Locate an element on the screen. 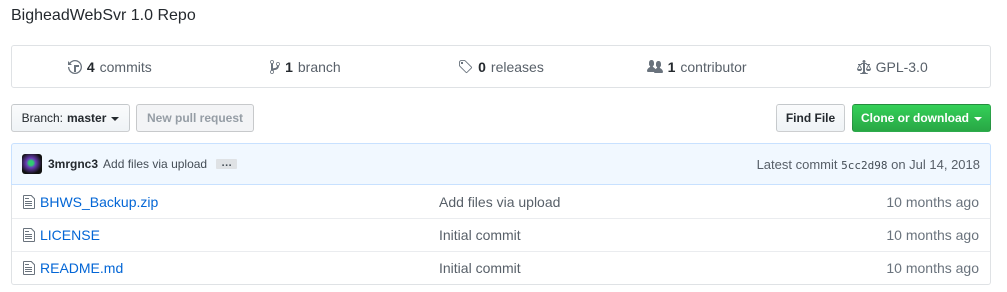 Image resolution: width=1007 pixels, height=292 pixels. file-commit-message: Add files via upload is located at coordinates (499, 202).